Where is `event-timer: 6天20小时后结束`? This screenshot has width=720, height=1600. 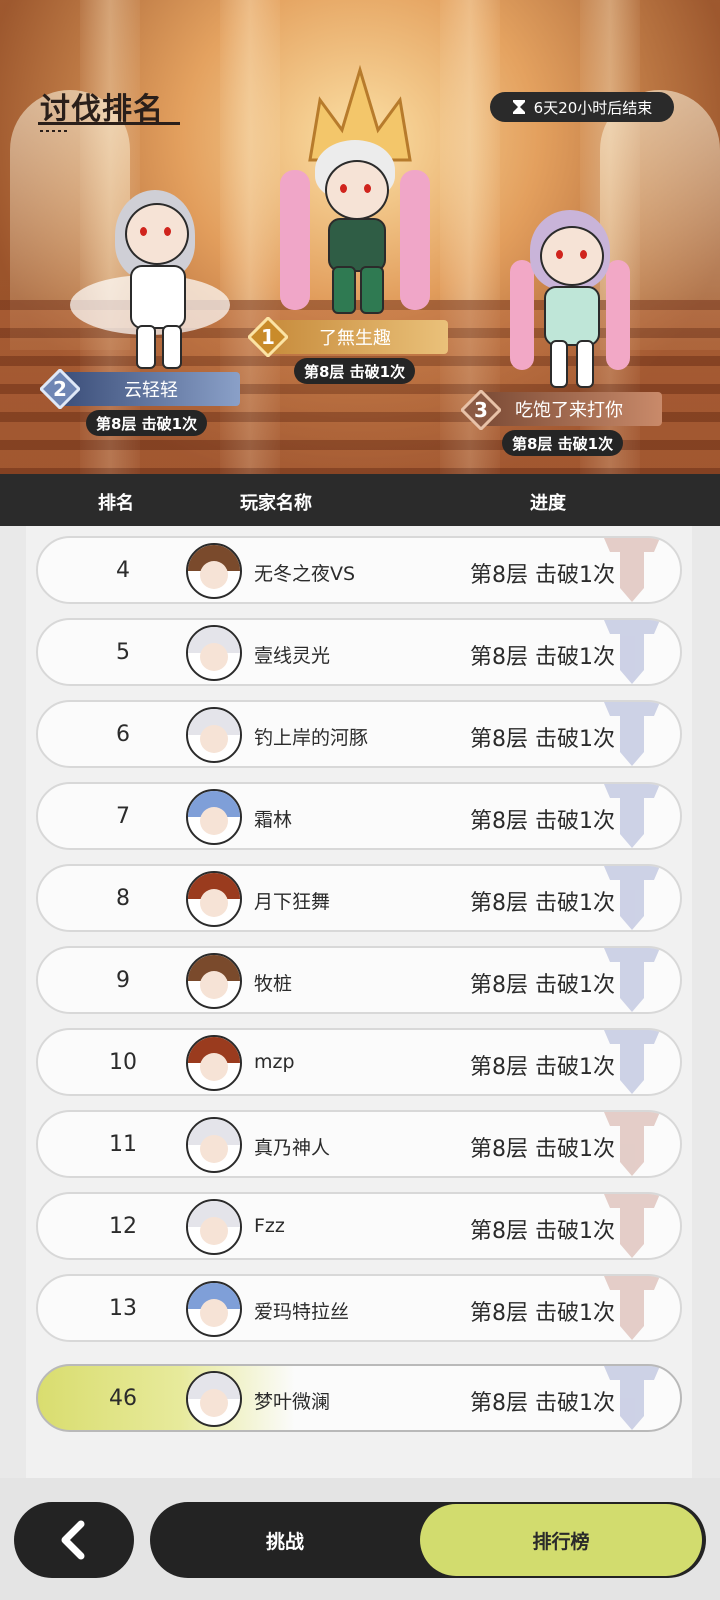 event-timer: 6天20小时后结束 is located at coordinates (582, 107).